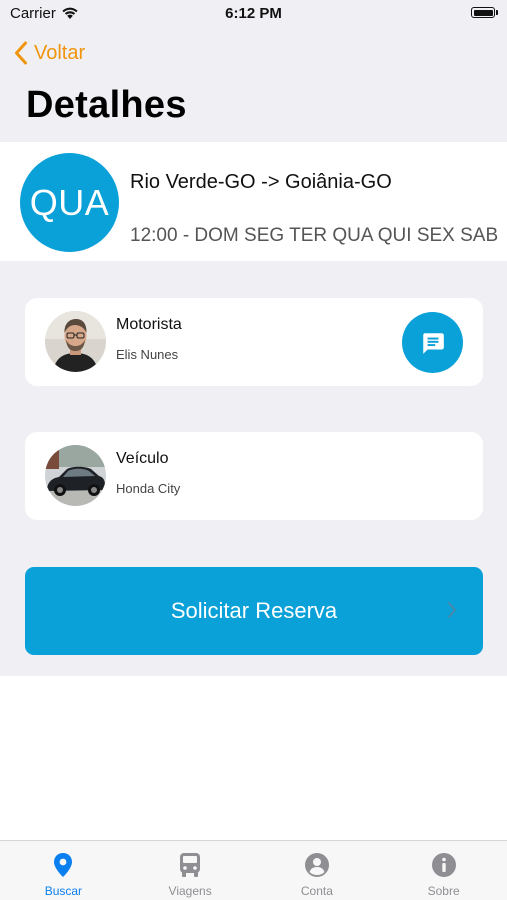  Describe the element at coordinates (69, 202) in the screenshot. I see `day-badge: QUA` at that location.